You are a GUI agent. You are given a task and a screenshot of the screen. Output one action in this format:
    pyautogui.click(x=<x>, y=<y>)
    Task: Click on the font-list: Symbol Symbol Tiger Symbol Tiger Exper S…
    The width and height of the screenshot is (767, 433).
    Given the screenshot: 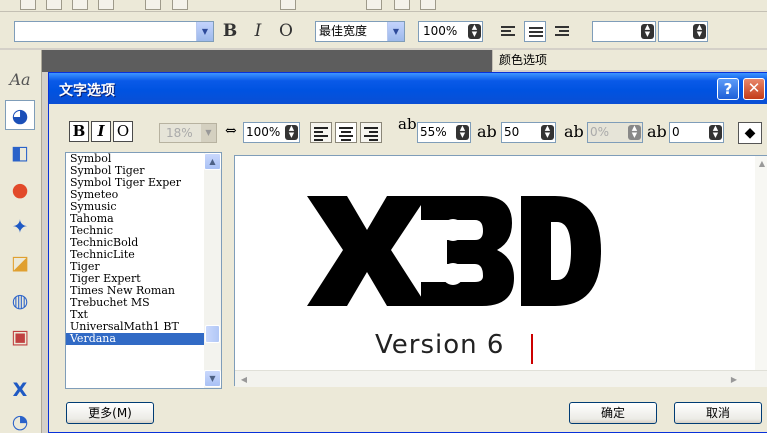 What is the action you would take?
    pyautogui.click(x=143, y=270)
    